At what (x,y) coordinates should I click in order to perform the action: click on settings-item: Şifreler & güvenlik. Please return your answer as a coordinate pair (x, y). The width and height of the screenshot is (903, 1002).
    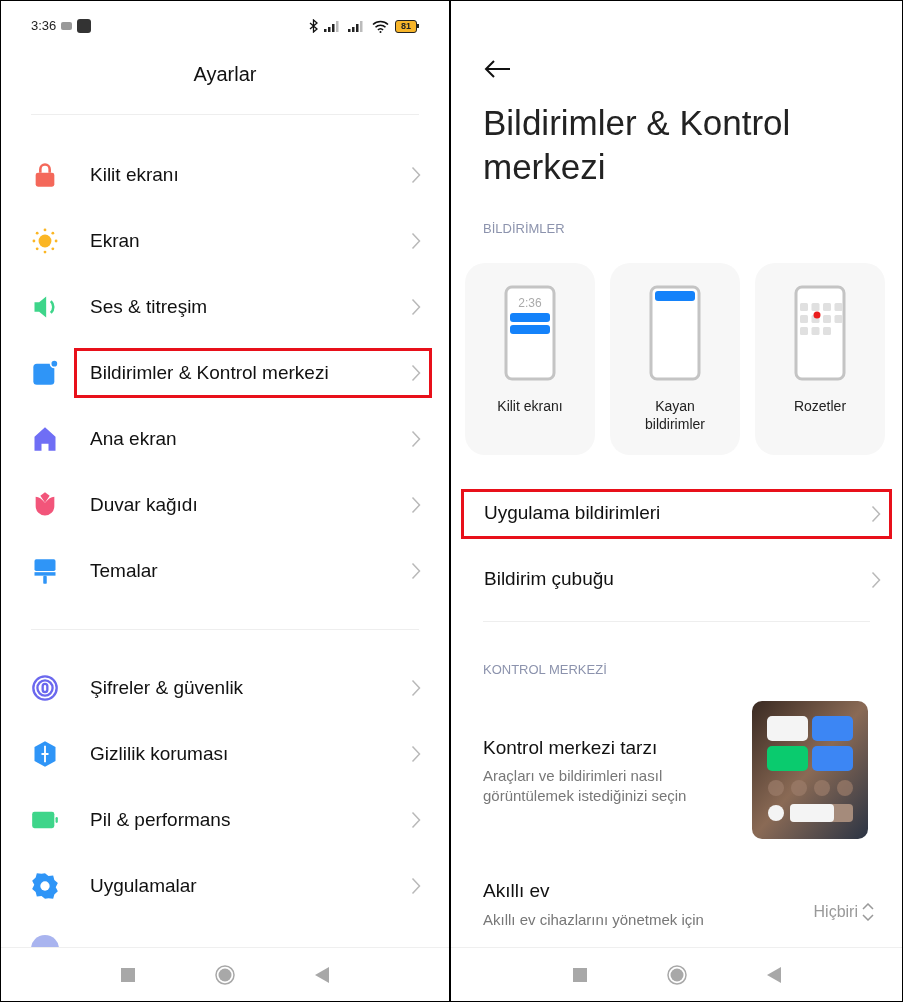
    Looking at the image, I should click on (253, 688).